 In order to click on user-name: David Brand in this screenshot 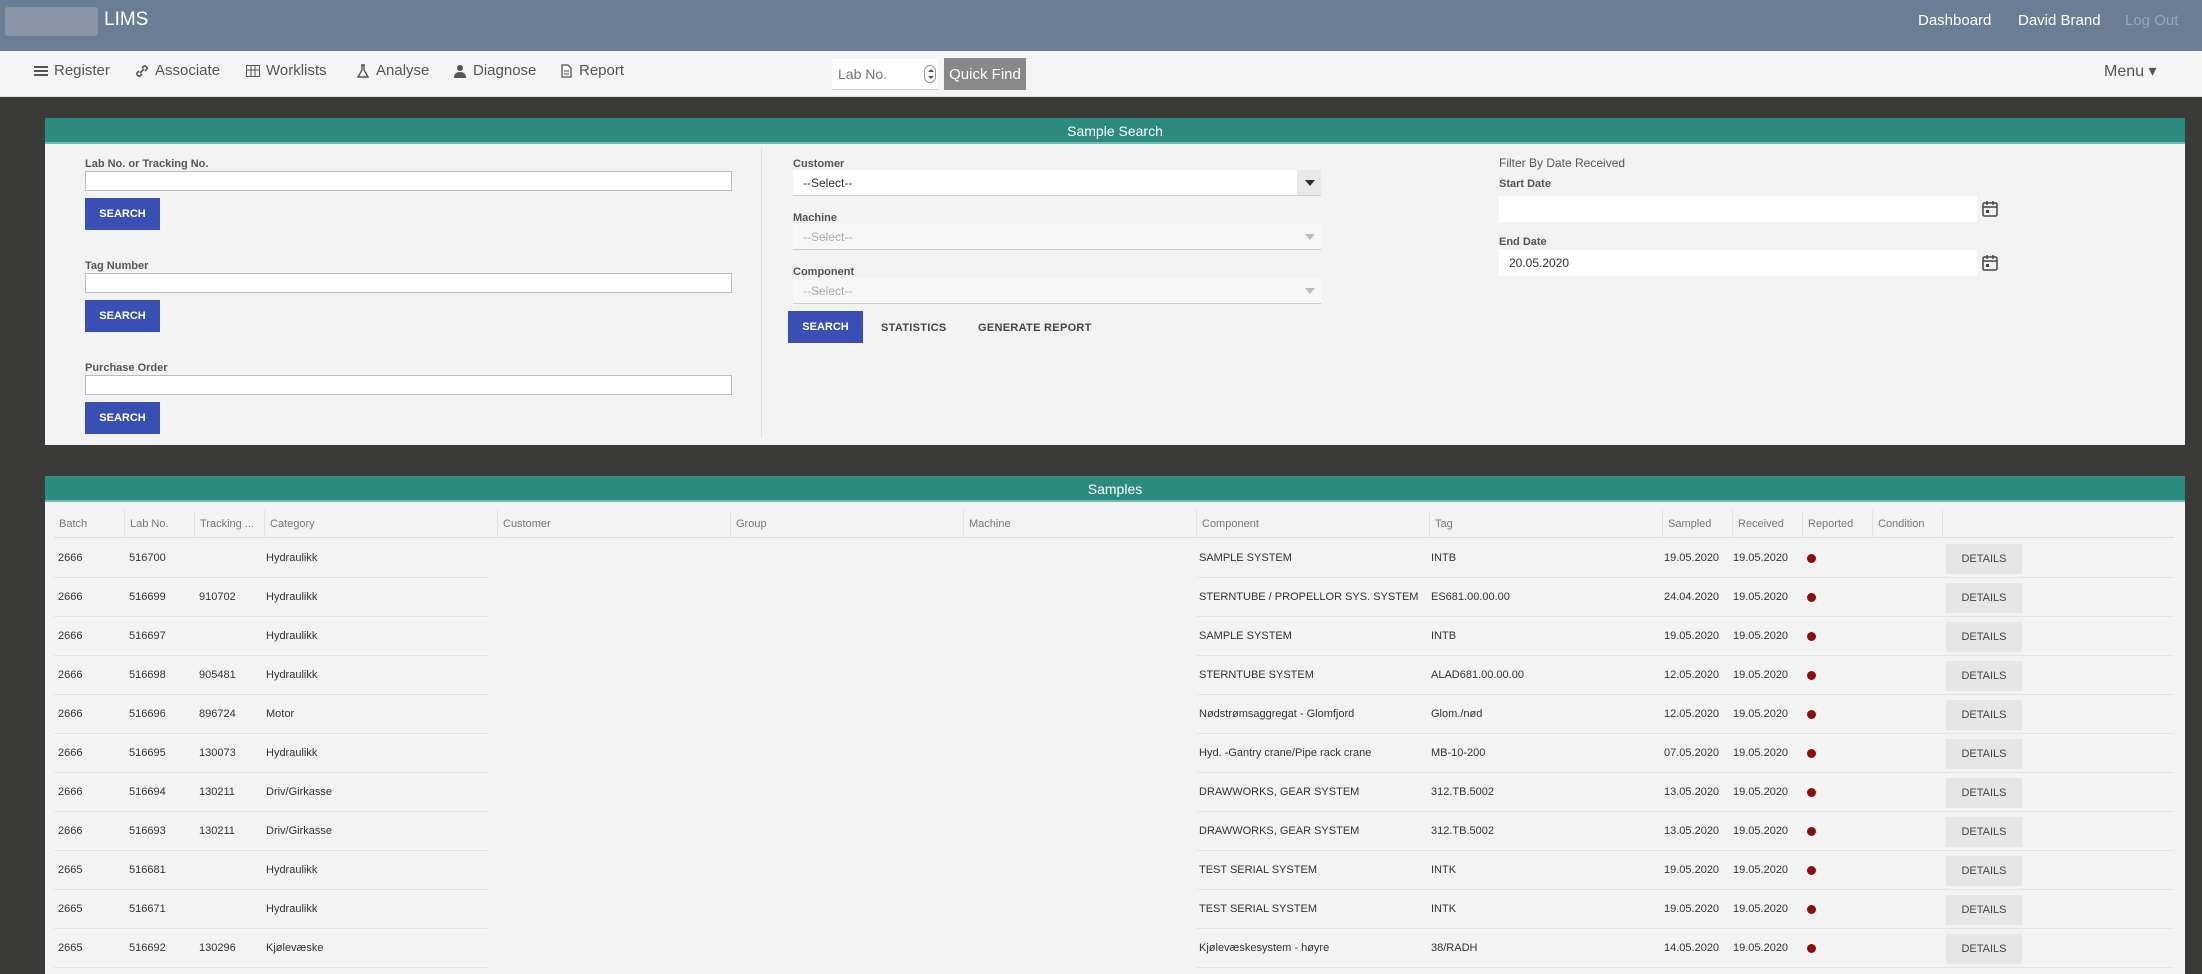, I will do `click(2059, 20)`.